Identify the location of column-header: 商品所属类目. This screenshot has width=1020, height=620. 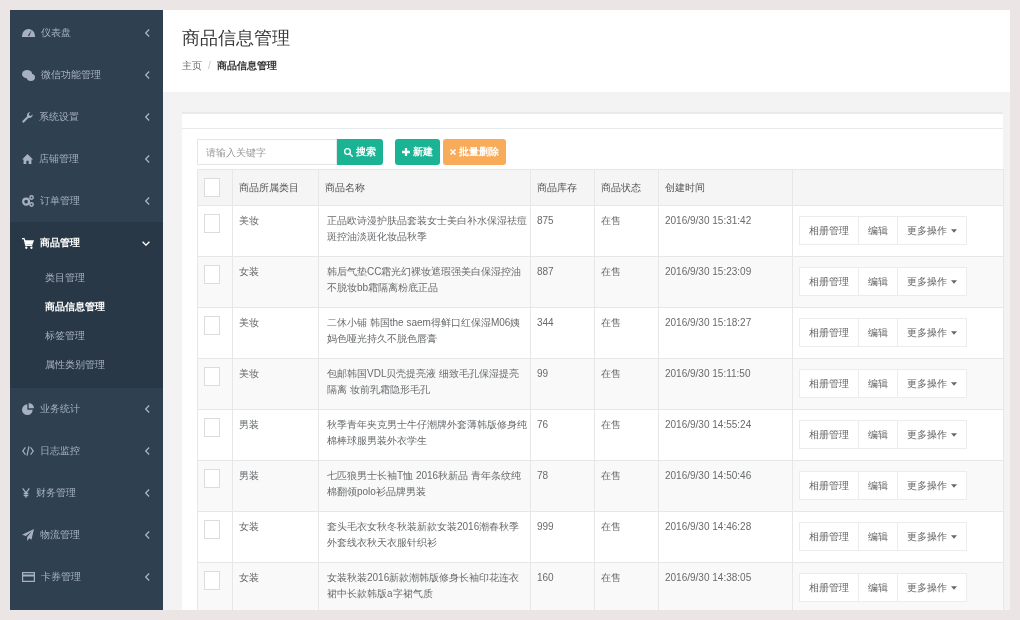
(275, 187).